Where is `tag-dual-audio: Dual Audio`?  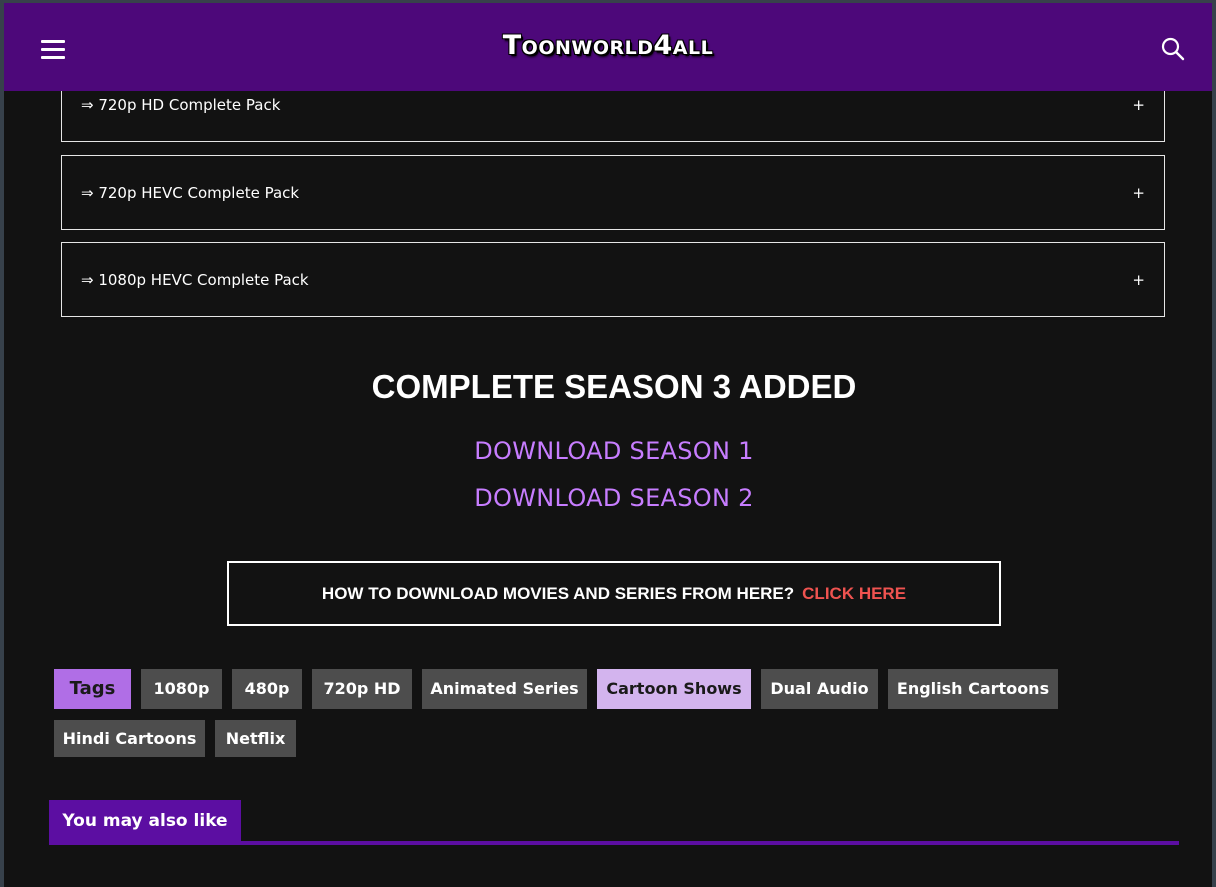 tag-dual-audio: Dual Audio is located at coordinates (819, 689).